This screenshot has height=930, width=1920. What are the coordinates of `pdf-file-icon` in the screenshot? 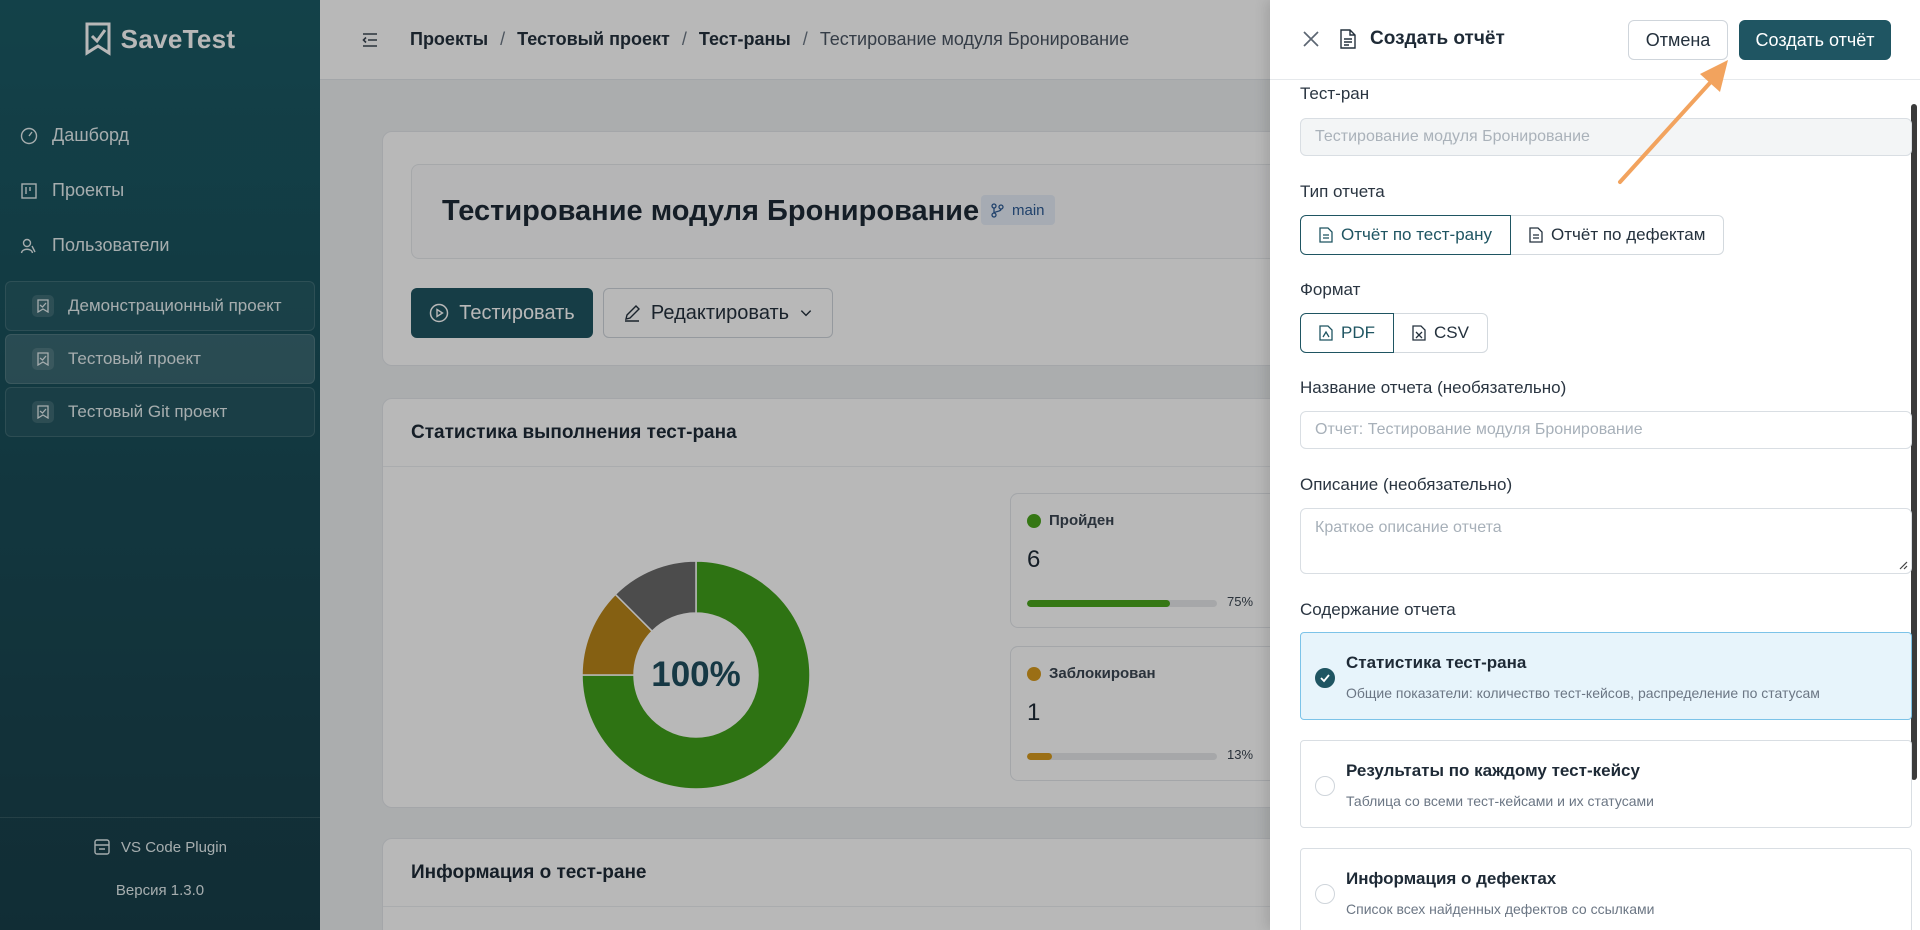 It's located at (1326, 333).